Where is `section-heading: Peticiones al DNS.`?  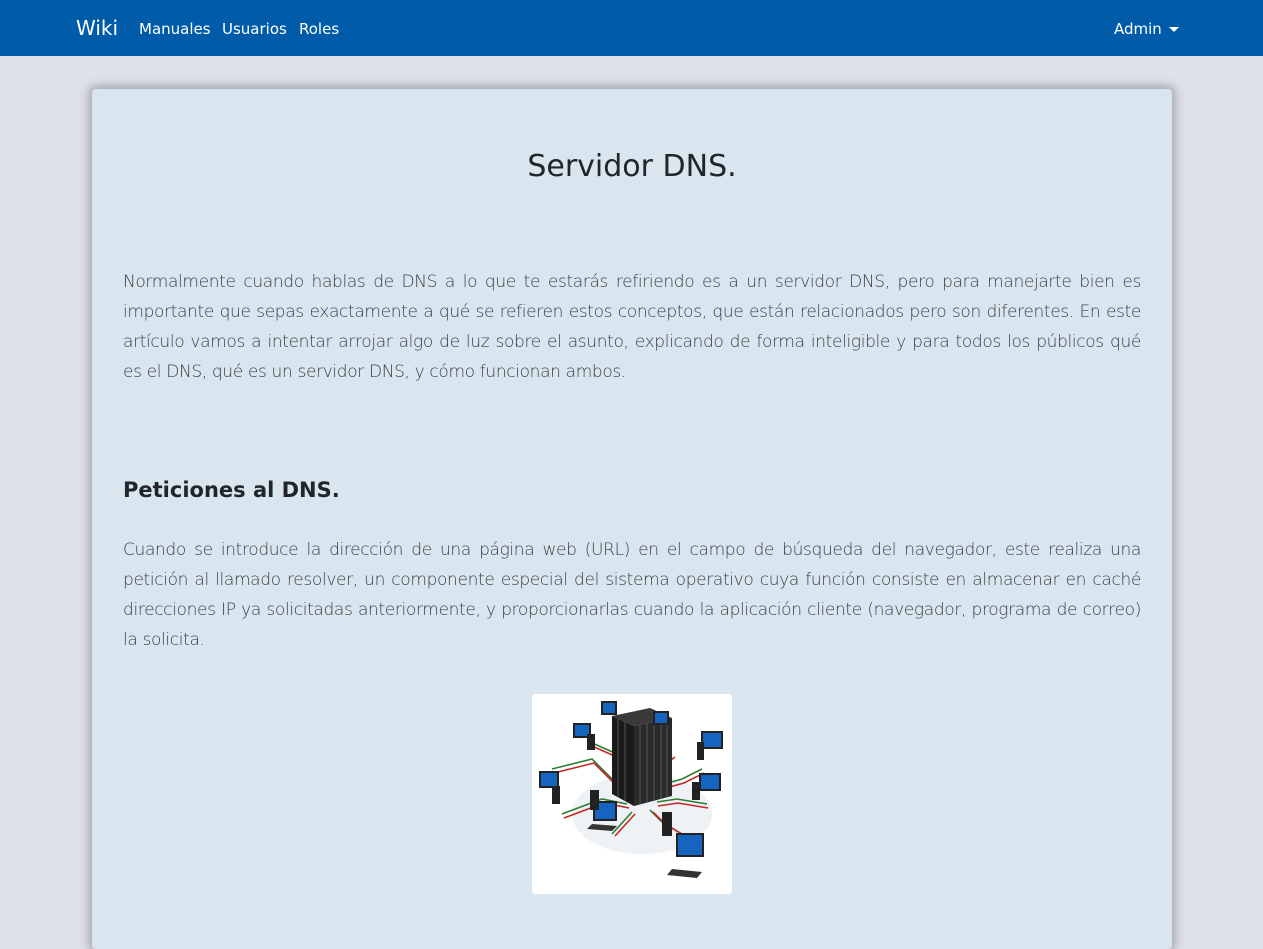
section-heading: Peticiones al DNS. is located at coordinates (231, 490).